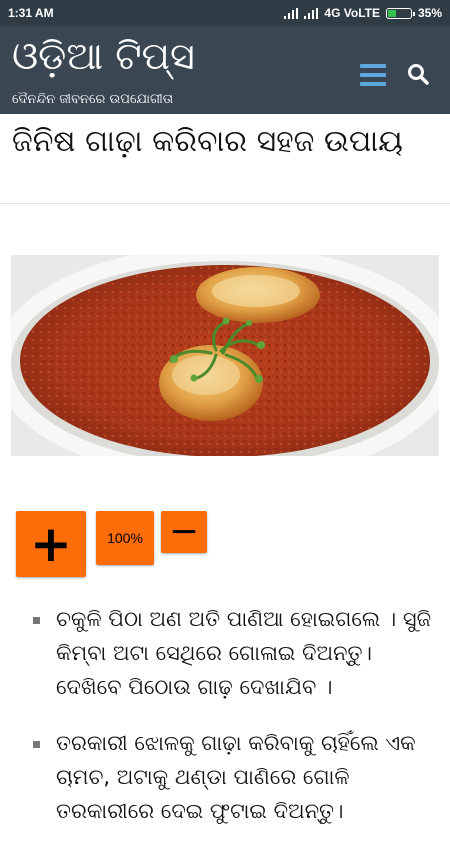  I want to click on post-title: ଜିନିଷ ଗାଢ଼ା କରିବାର ସହଜ ଉପାୟ, so click(207, 141).